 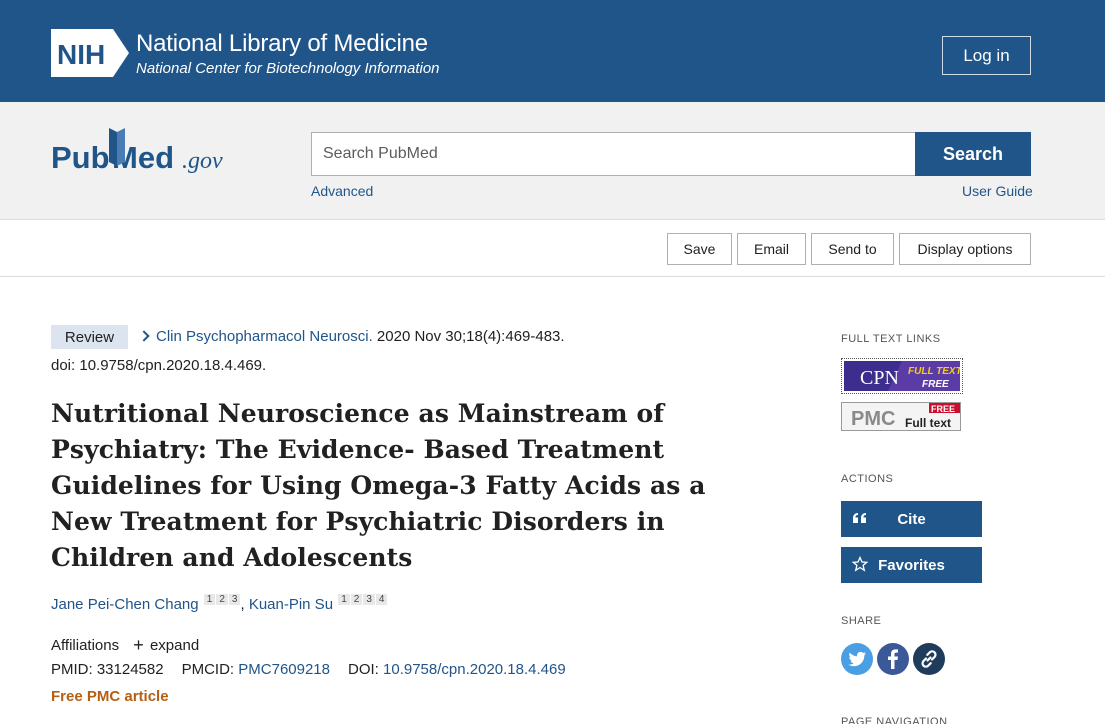 I want to click on pmc-free: FREE, so click(x=943, y=409).